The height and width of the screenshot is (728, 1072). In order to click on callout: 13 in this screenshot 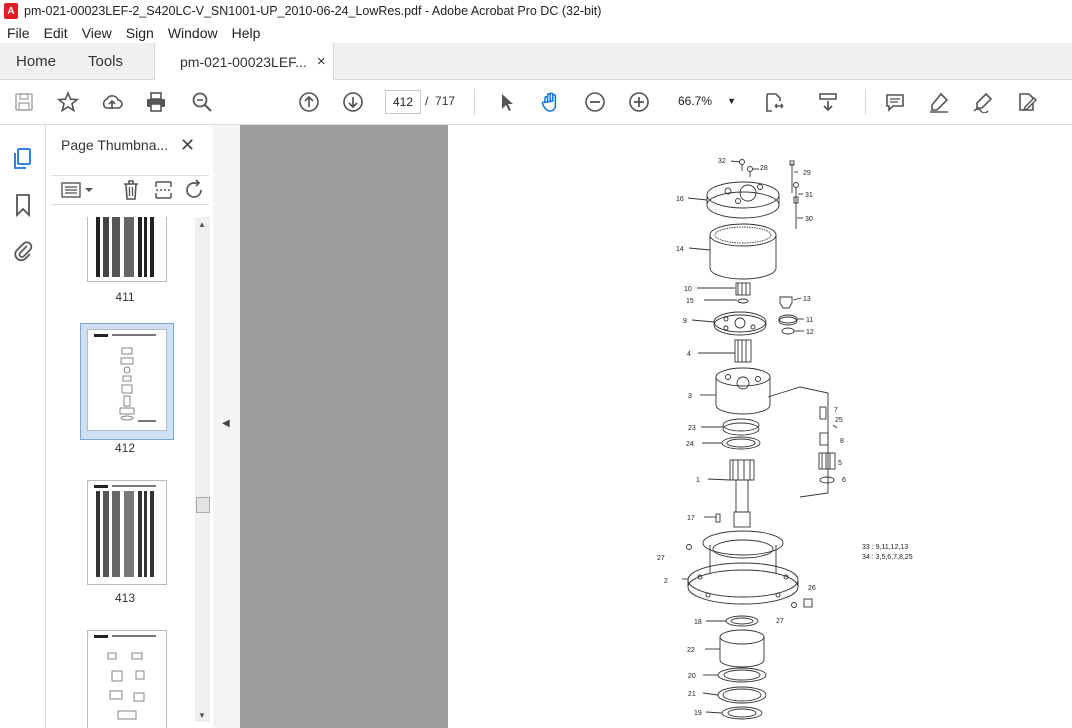, I will do `click(807, 299)`.